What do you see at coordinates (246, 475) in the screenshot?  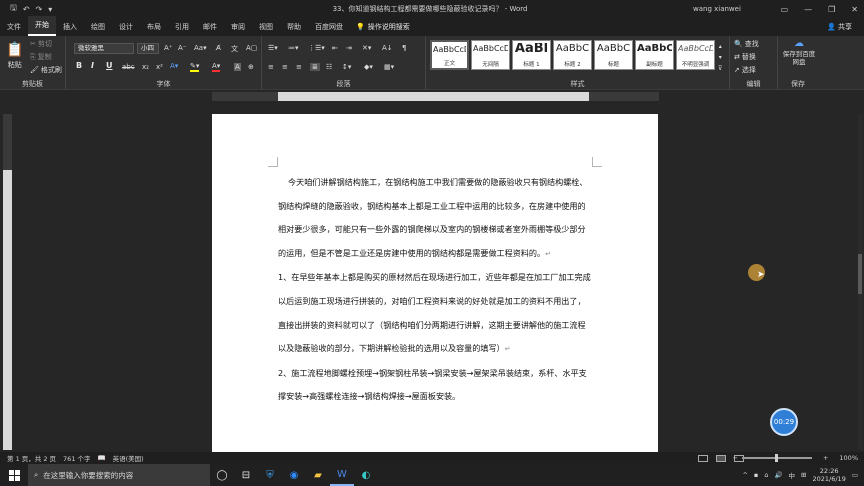 I see `app-icon-1: ⊟` at bounding box center [246, 475].